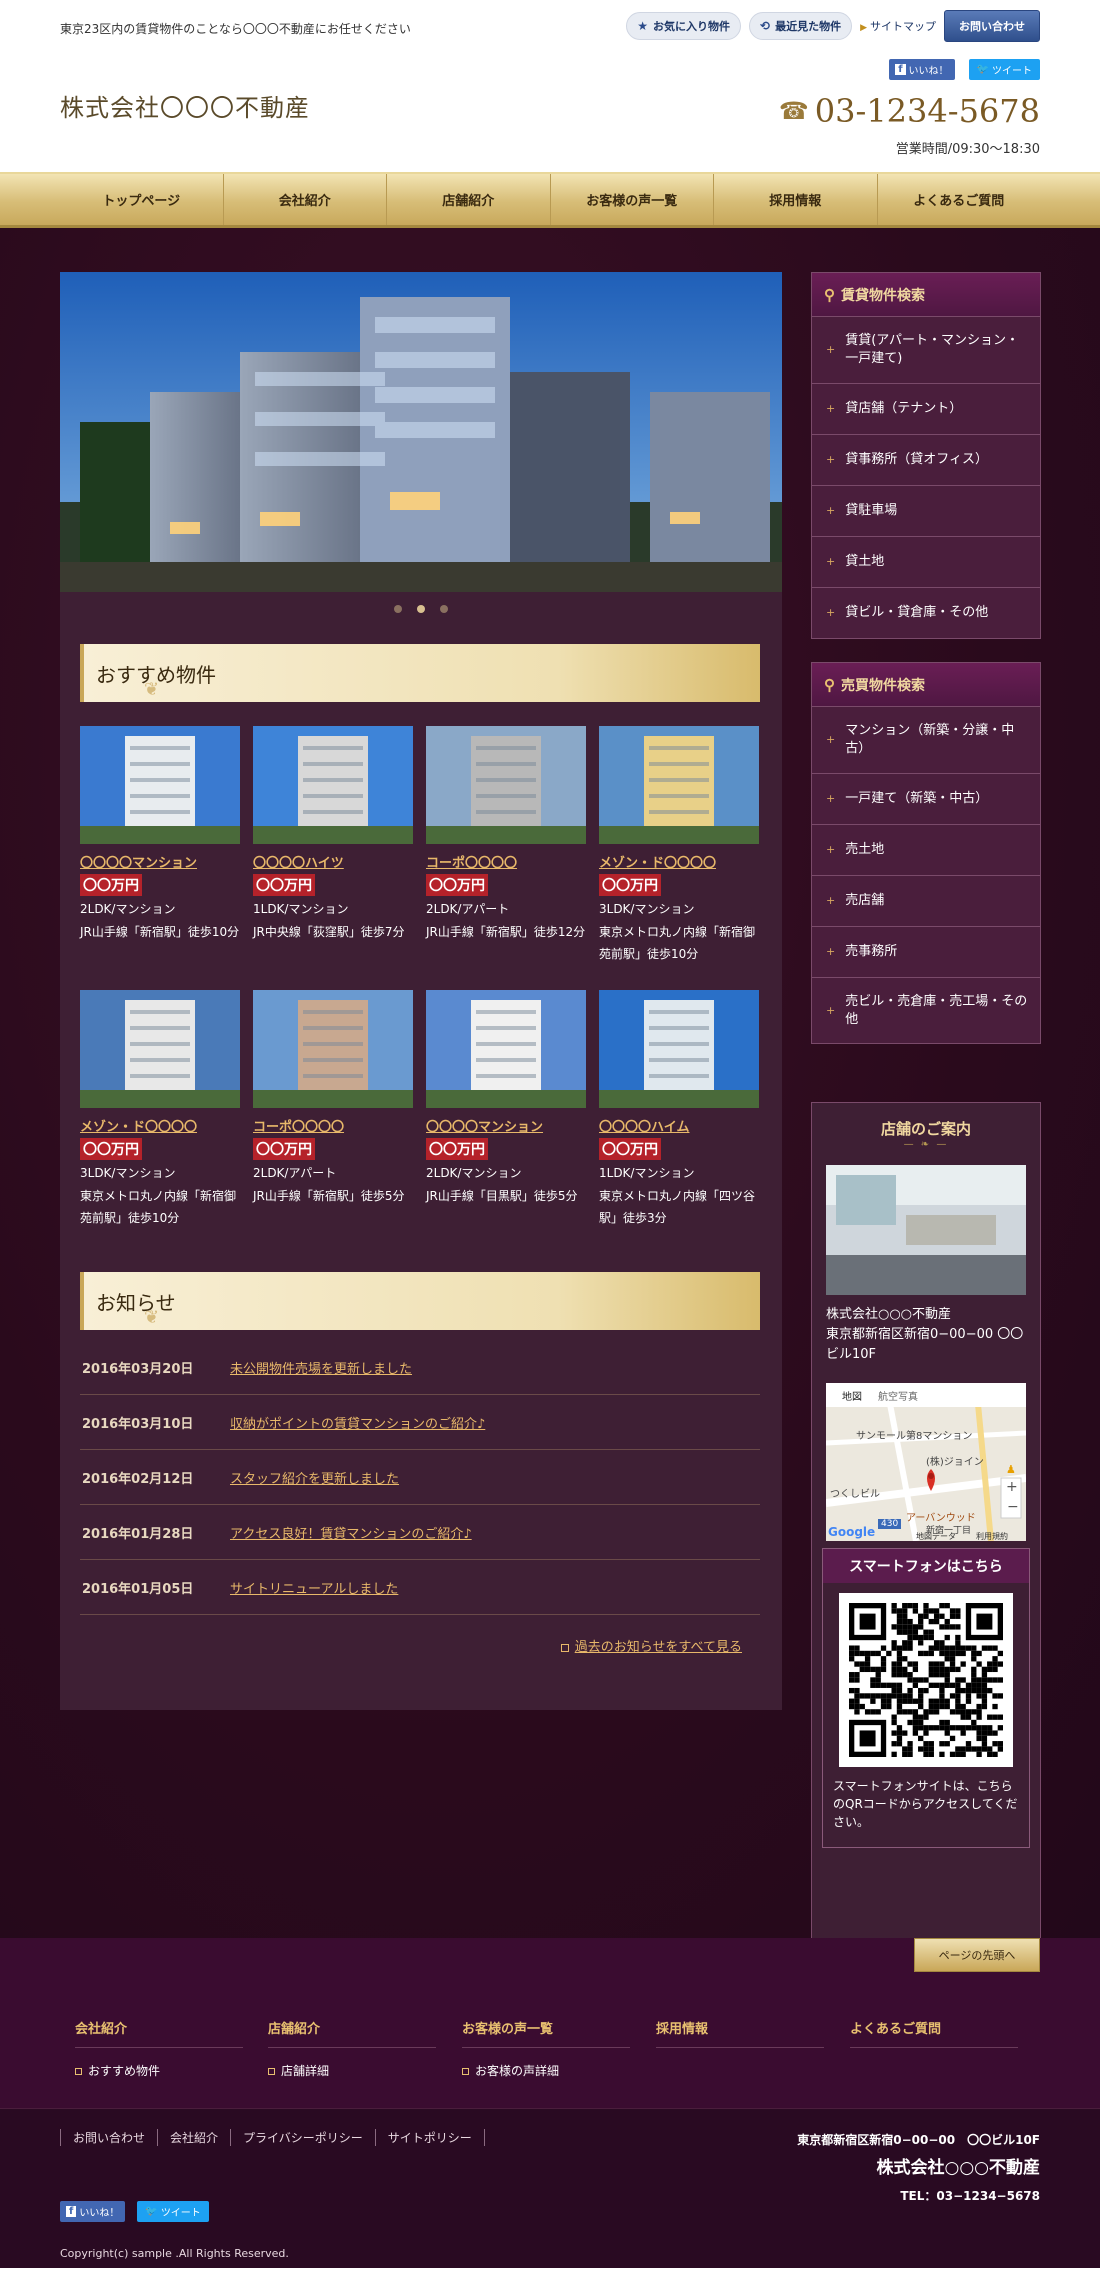 This screenshot has width=1100, height=2270. What do you see at coordinates (926, 612) in the screenshot?
I see `sidebar-search-item: + 貸ビル・貸倉庫・その他` at bounding box center [926, 612].